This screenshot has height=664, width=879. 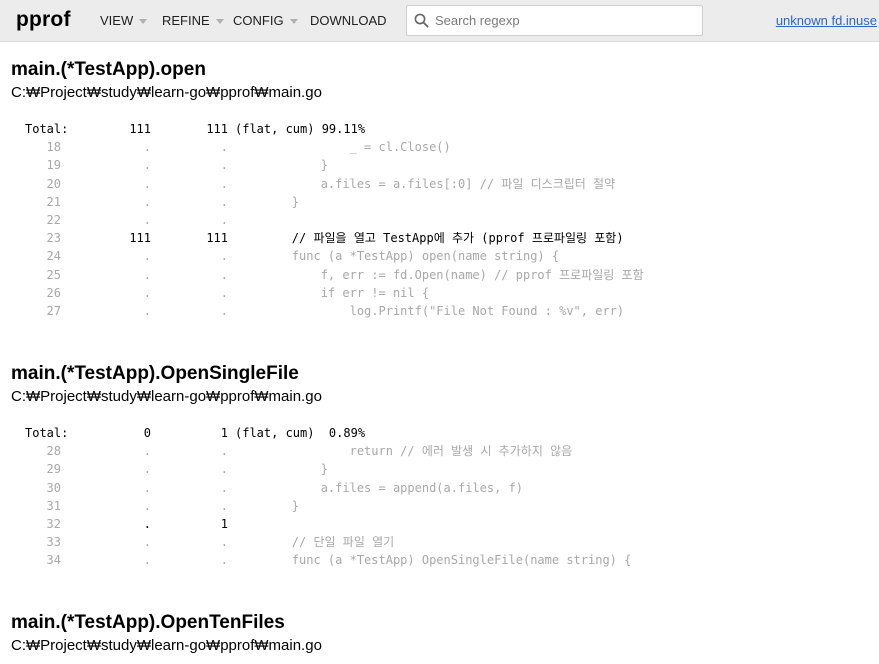 I want to click on menu-config: CONFIG, so click(x=265, y=20).